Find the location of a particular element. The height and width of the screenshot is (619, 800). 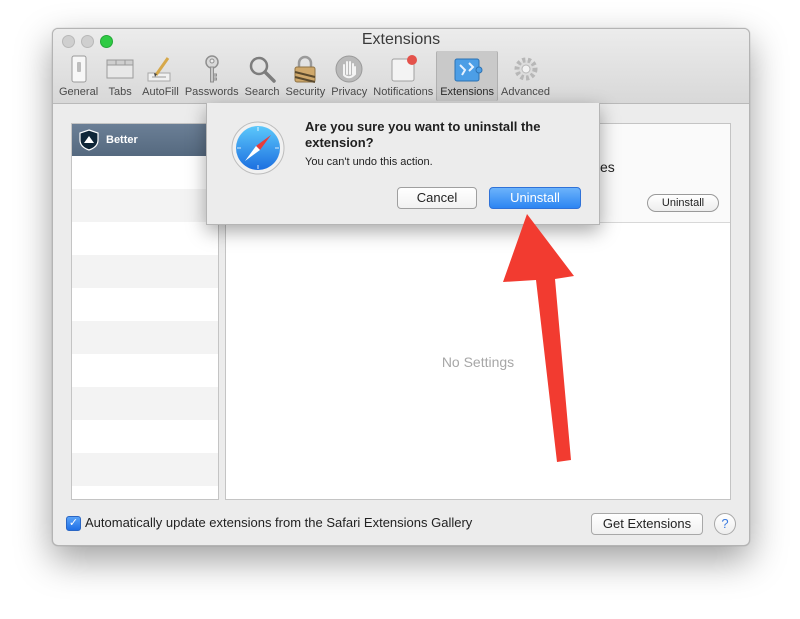

red-arrow-icon is located at coordinates (538, 338).